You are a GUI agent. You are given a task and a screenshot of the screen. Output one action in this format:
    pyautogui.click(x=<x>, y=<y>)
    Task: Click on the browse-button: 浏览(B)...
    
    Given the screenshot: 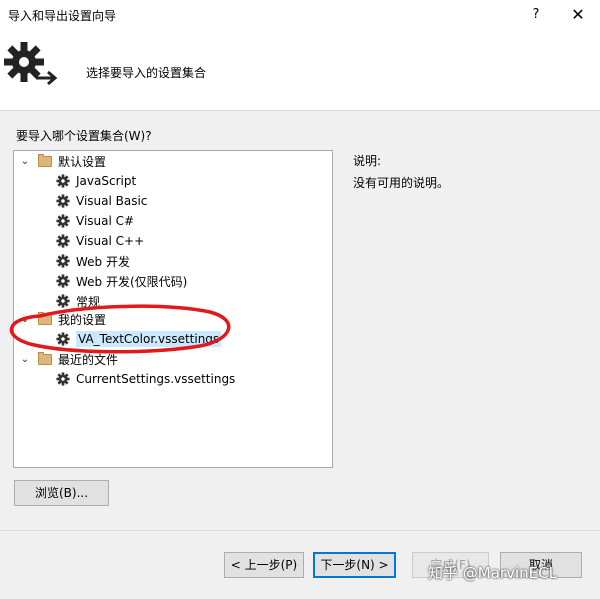 What is the action you would take?
    pyautogui.click(x=61, y=493)
    